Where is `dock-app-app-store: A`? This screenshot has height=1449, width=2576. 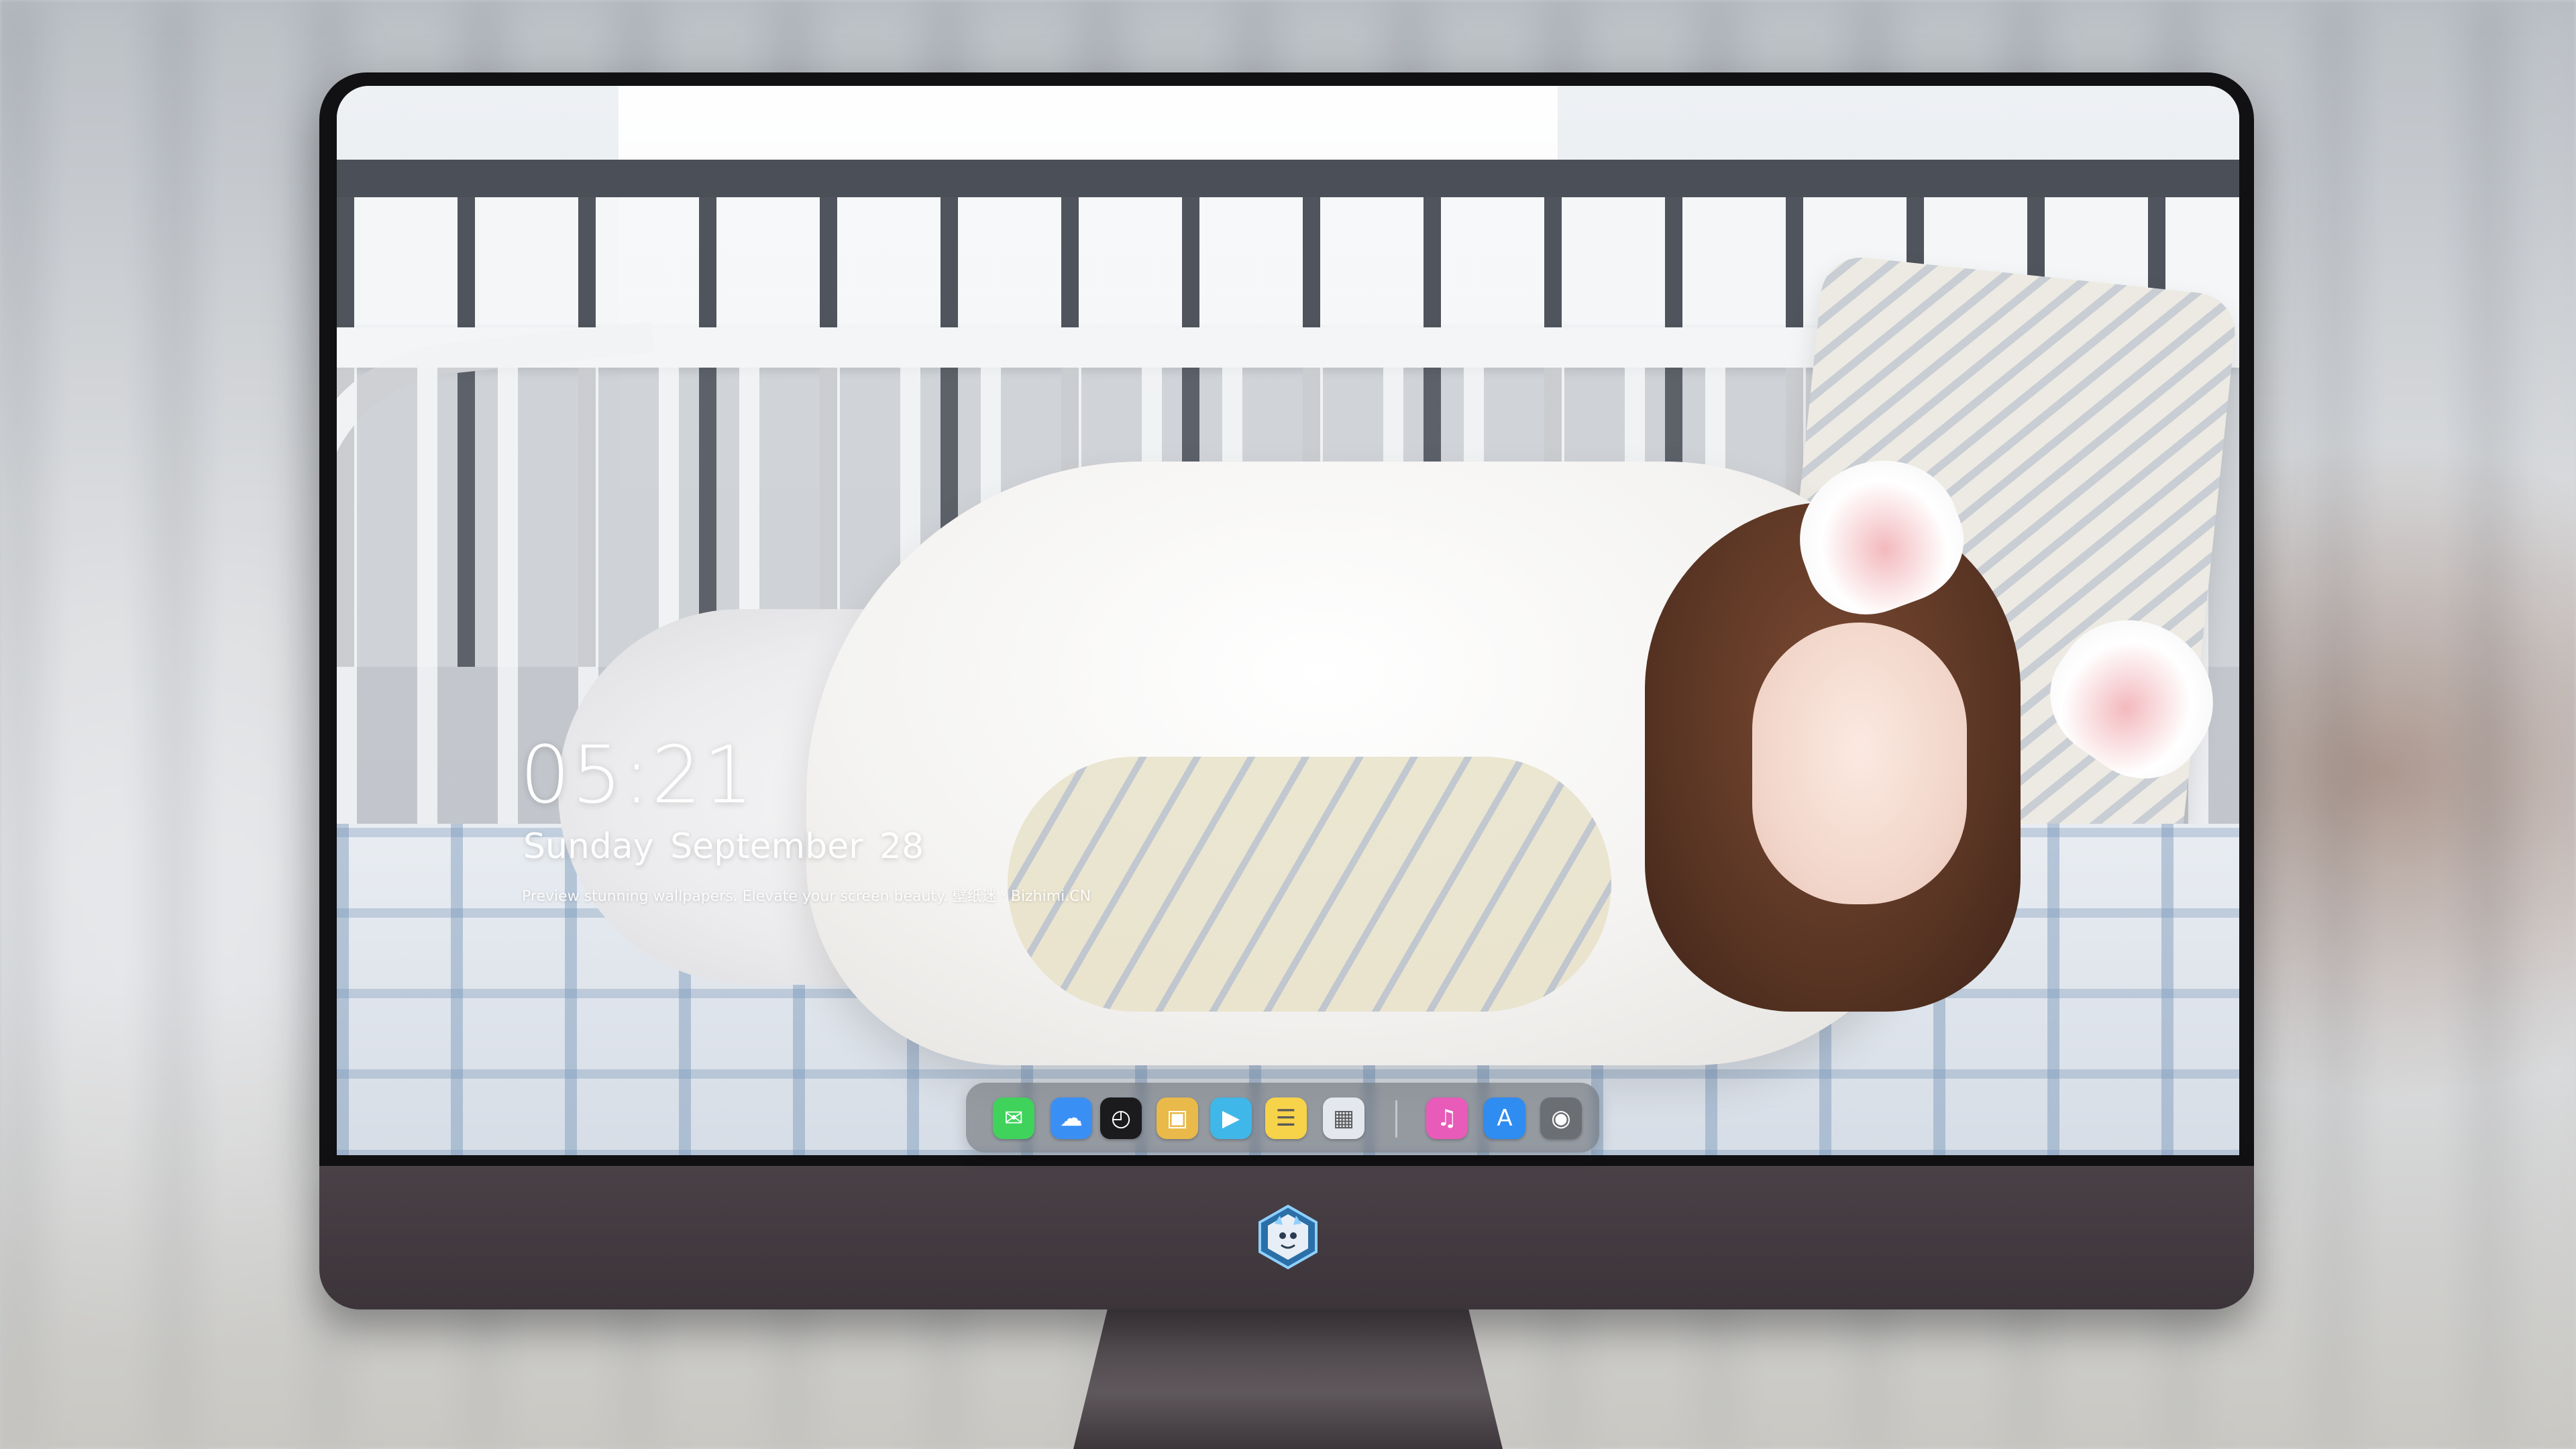 dock-app-app-store: A is located at coordinates (1504, 1118).